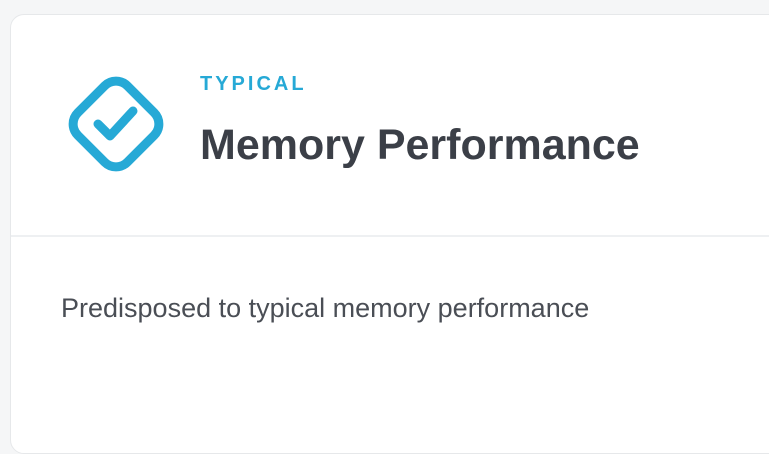 The image size is (769, 454). I want to click on checkmark-diamond-icon, so click(116, 124).